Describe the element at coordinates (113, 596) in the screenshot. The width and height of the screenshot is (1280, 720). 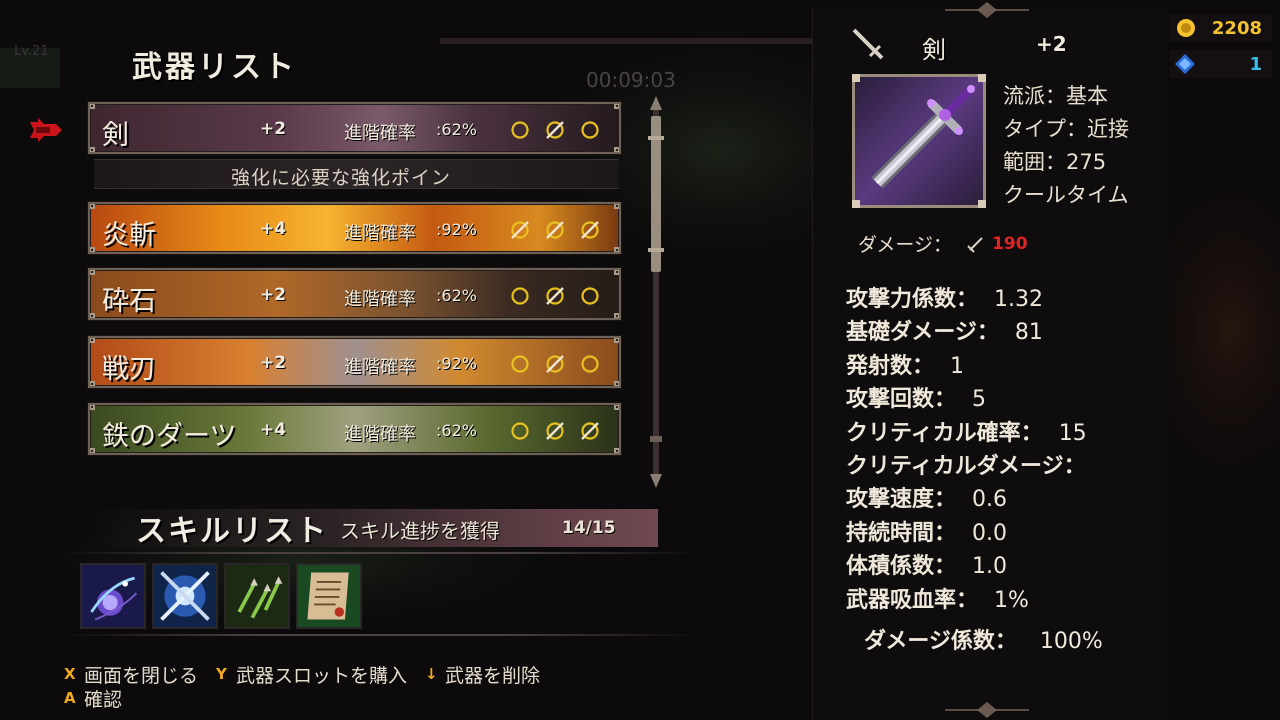
I see `magic-hand-skill-icon` at that location.